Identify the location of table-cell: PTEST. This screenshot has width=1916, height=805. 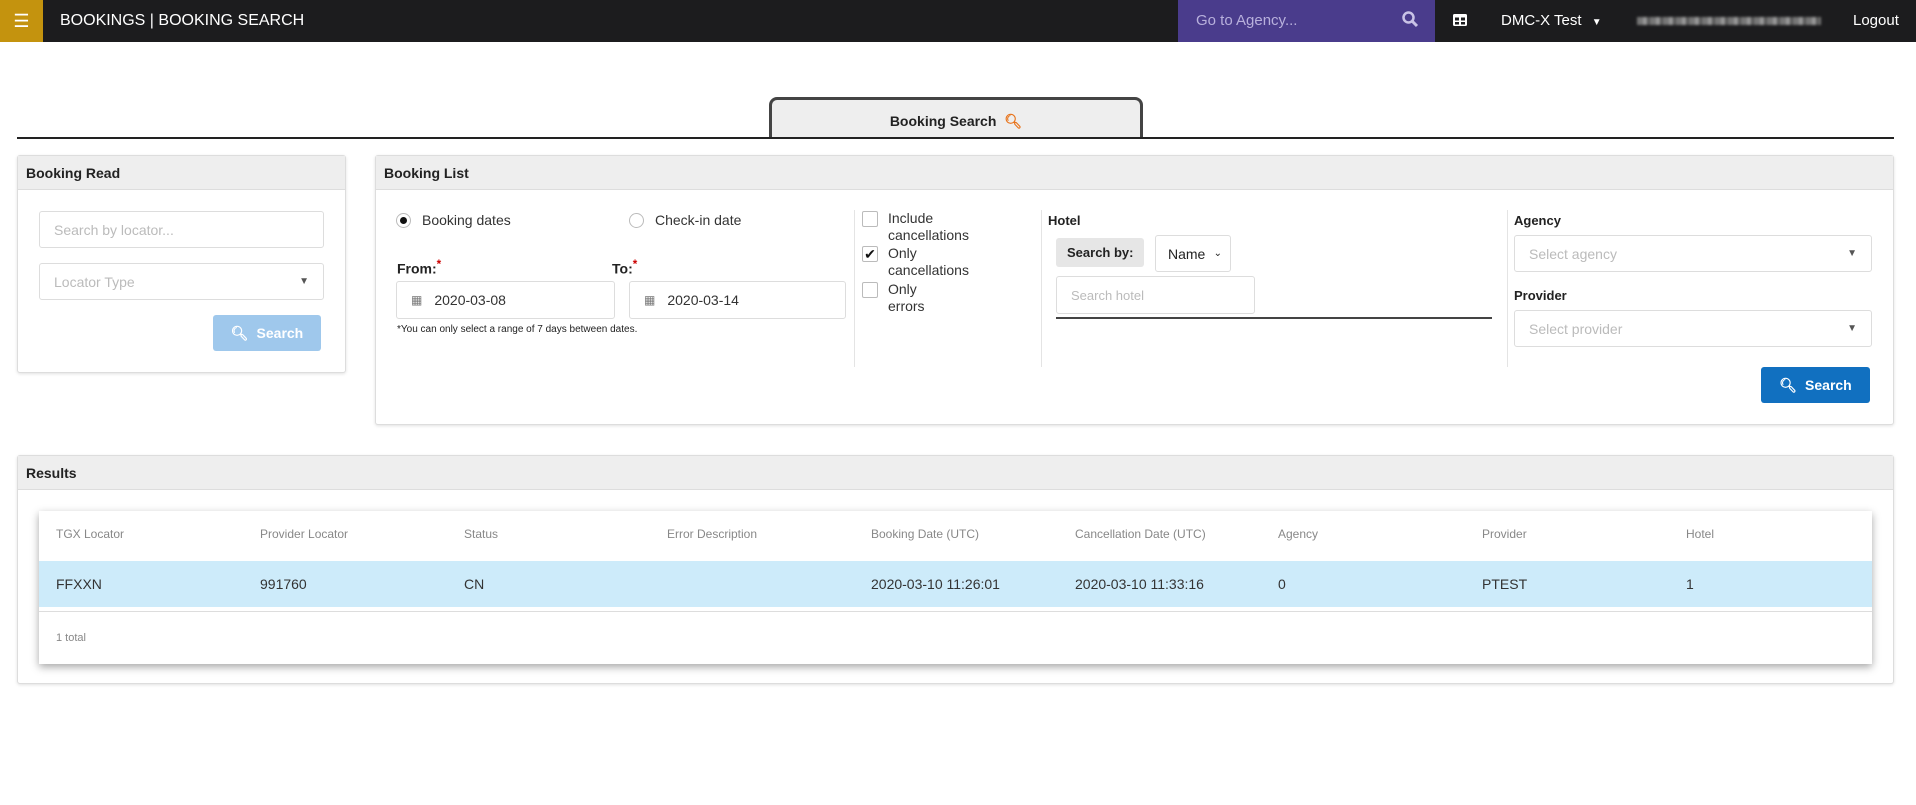
(1505, 584).